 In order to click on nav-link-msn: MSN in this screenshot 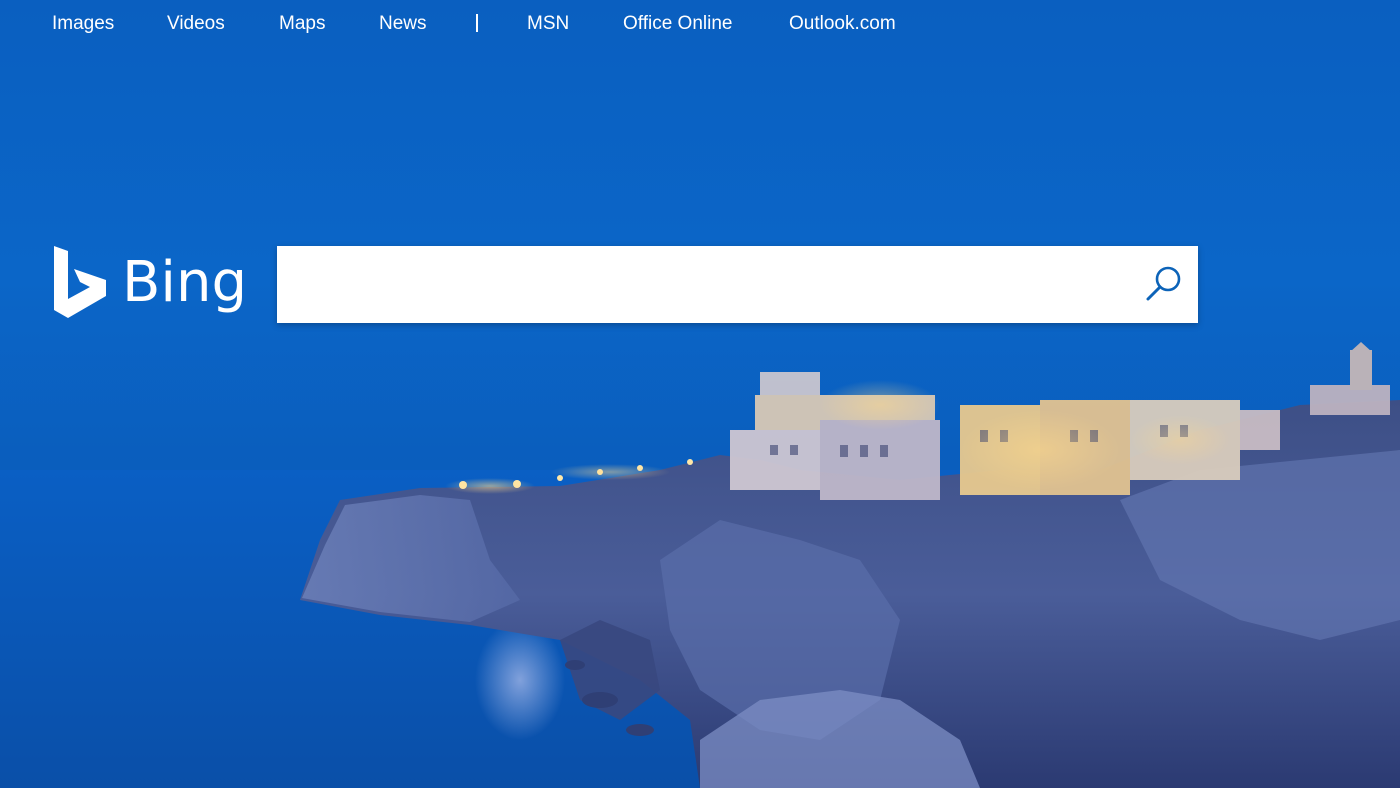, I will do `click(548, 24)`.